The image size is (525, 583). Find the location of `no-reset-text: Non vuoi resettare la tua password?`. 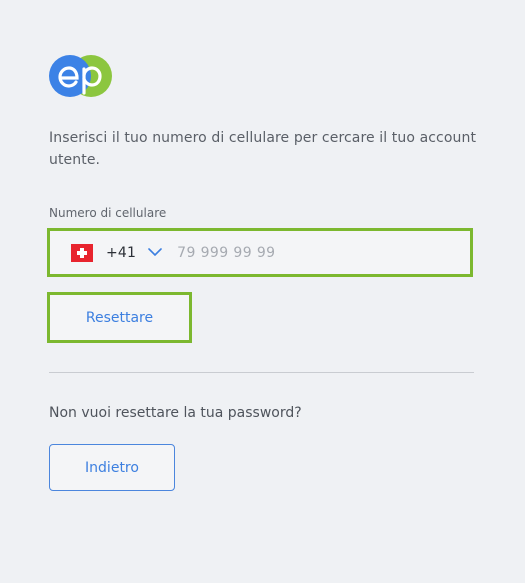

no-reset-text: Non vuoi resettare la tua password? is located at coordinates (175, 413).